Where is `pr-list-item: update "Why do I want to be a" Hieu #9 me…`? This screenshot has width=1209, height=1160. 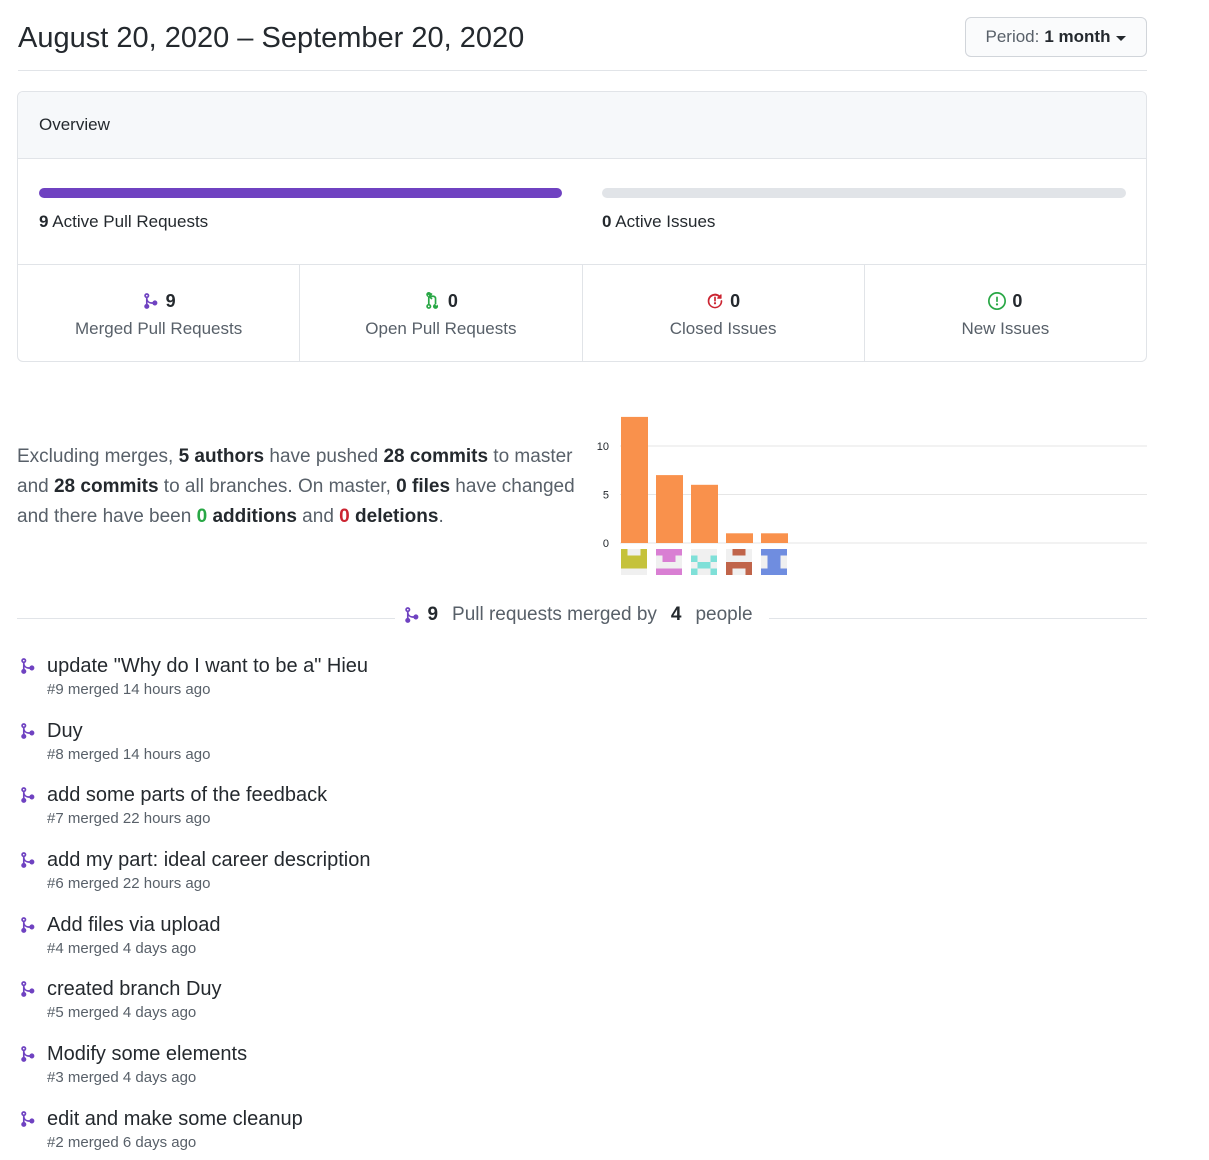 pr-list-item: update "Why do I want to be a" Hieu #9 me… is located at coordinates (417, 684).